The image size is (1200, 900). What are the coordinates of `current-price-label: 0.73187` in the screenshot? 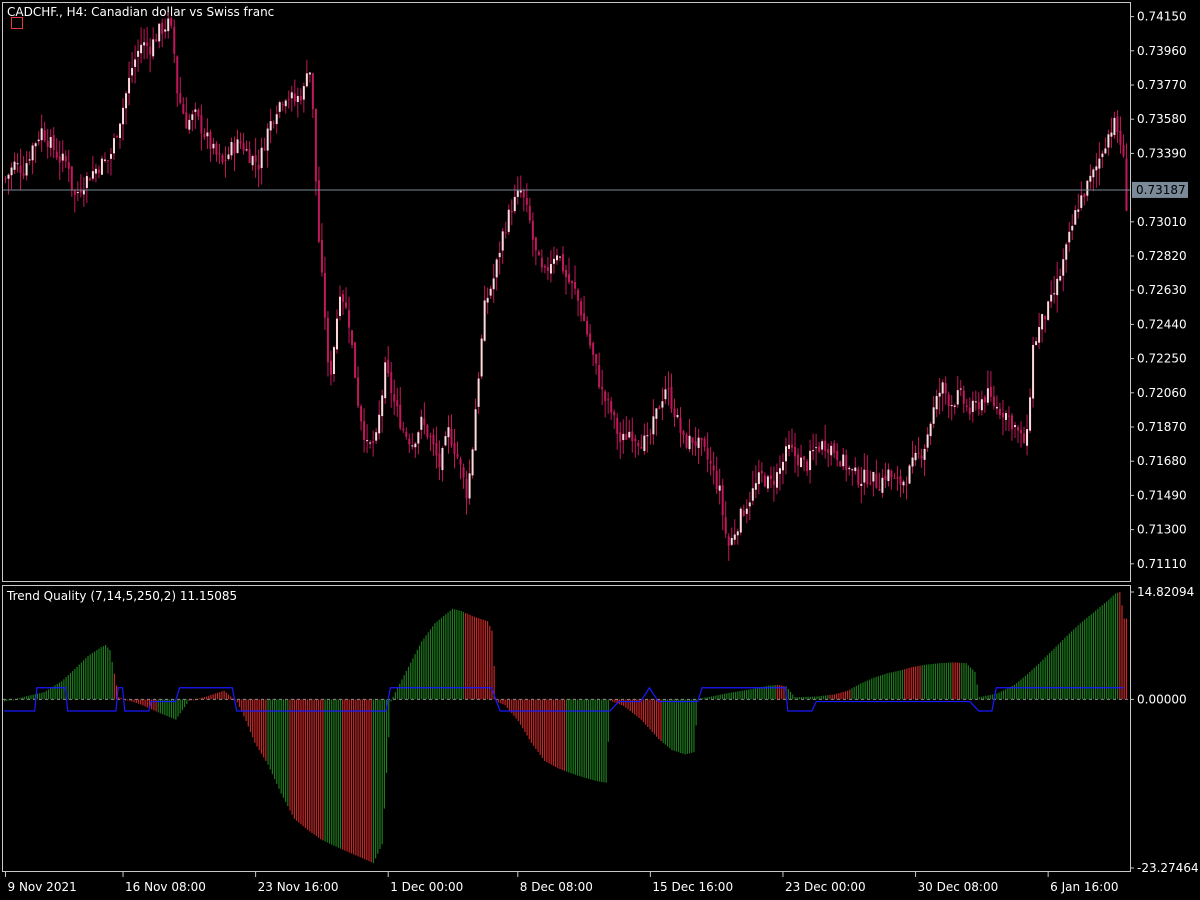 It's located at (1161, 190).